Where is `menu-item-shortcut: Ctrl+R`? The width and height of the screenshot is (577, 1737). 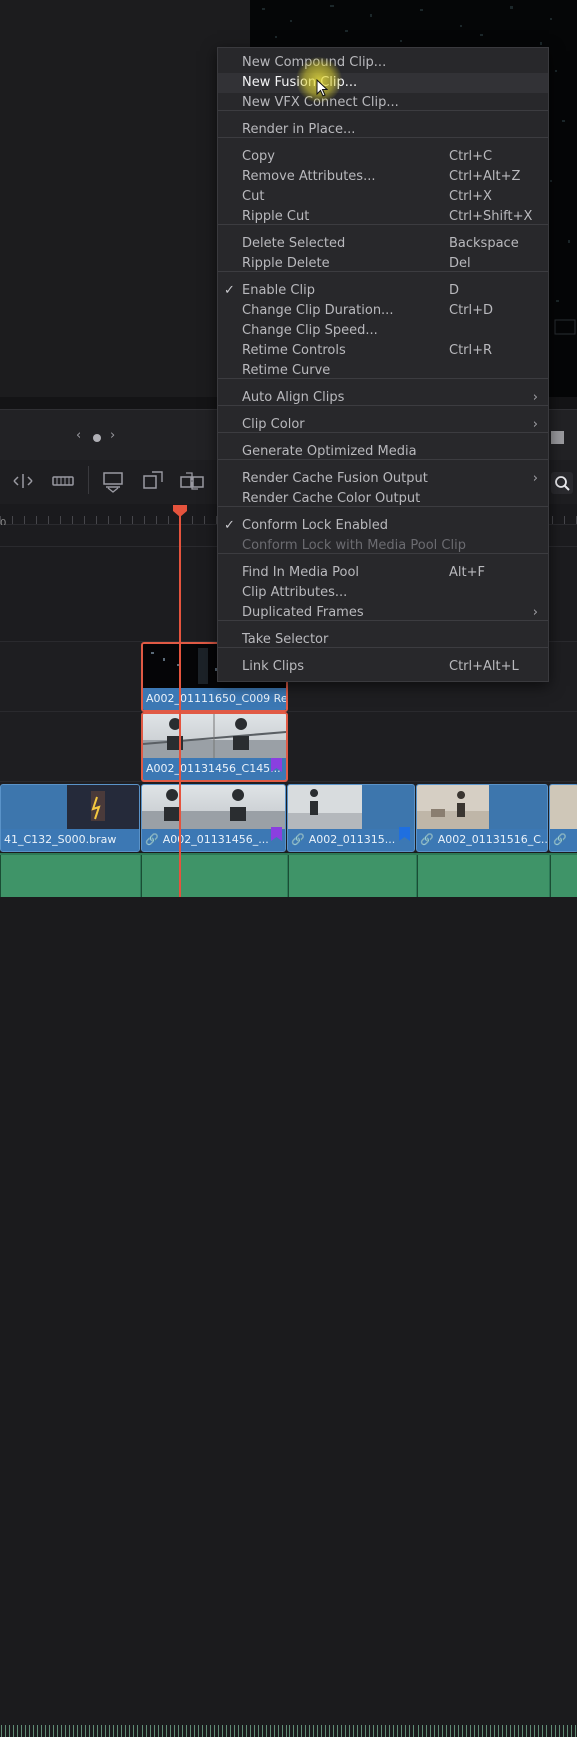 menu-item-shortcut: Ctrl+R is located at coordinates (471, 350).